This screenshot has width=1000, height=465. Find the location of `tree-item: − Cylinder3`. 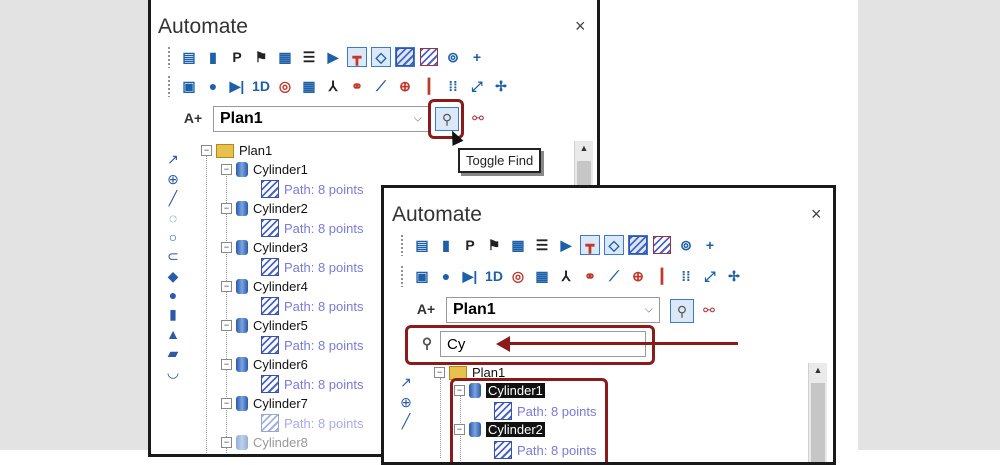

tree-item: − Cylinder3 is located at coordinates (264, 247).